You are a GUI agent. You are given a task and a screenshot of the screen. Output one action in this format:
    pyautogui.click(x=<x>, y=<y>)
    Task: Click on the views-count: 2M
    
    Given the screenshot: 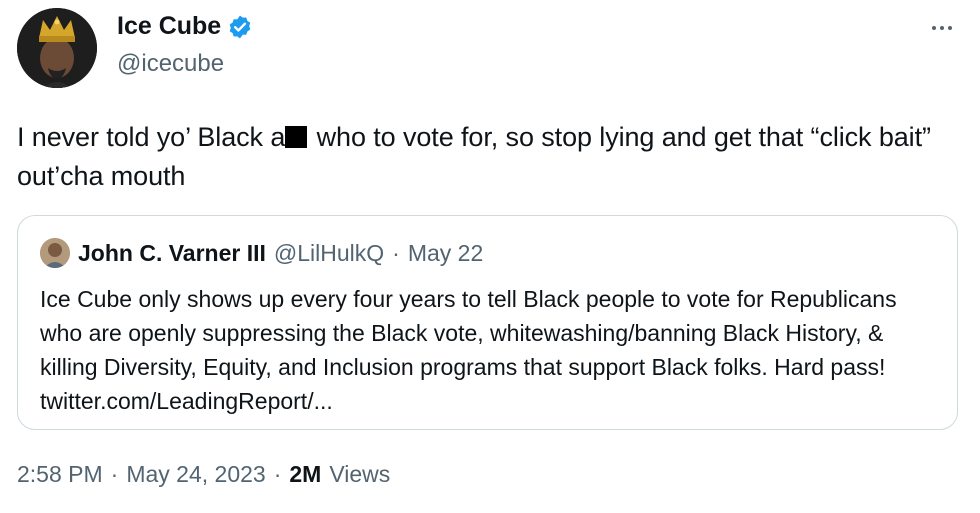 What is the action you would take?
    pyautogui.click(x=305, y=474)
    